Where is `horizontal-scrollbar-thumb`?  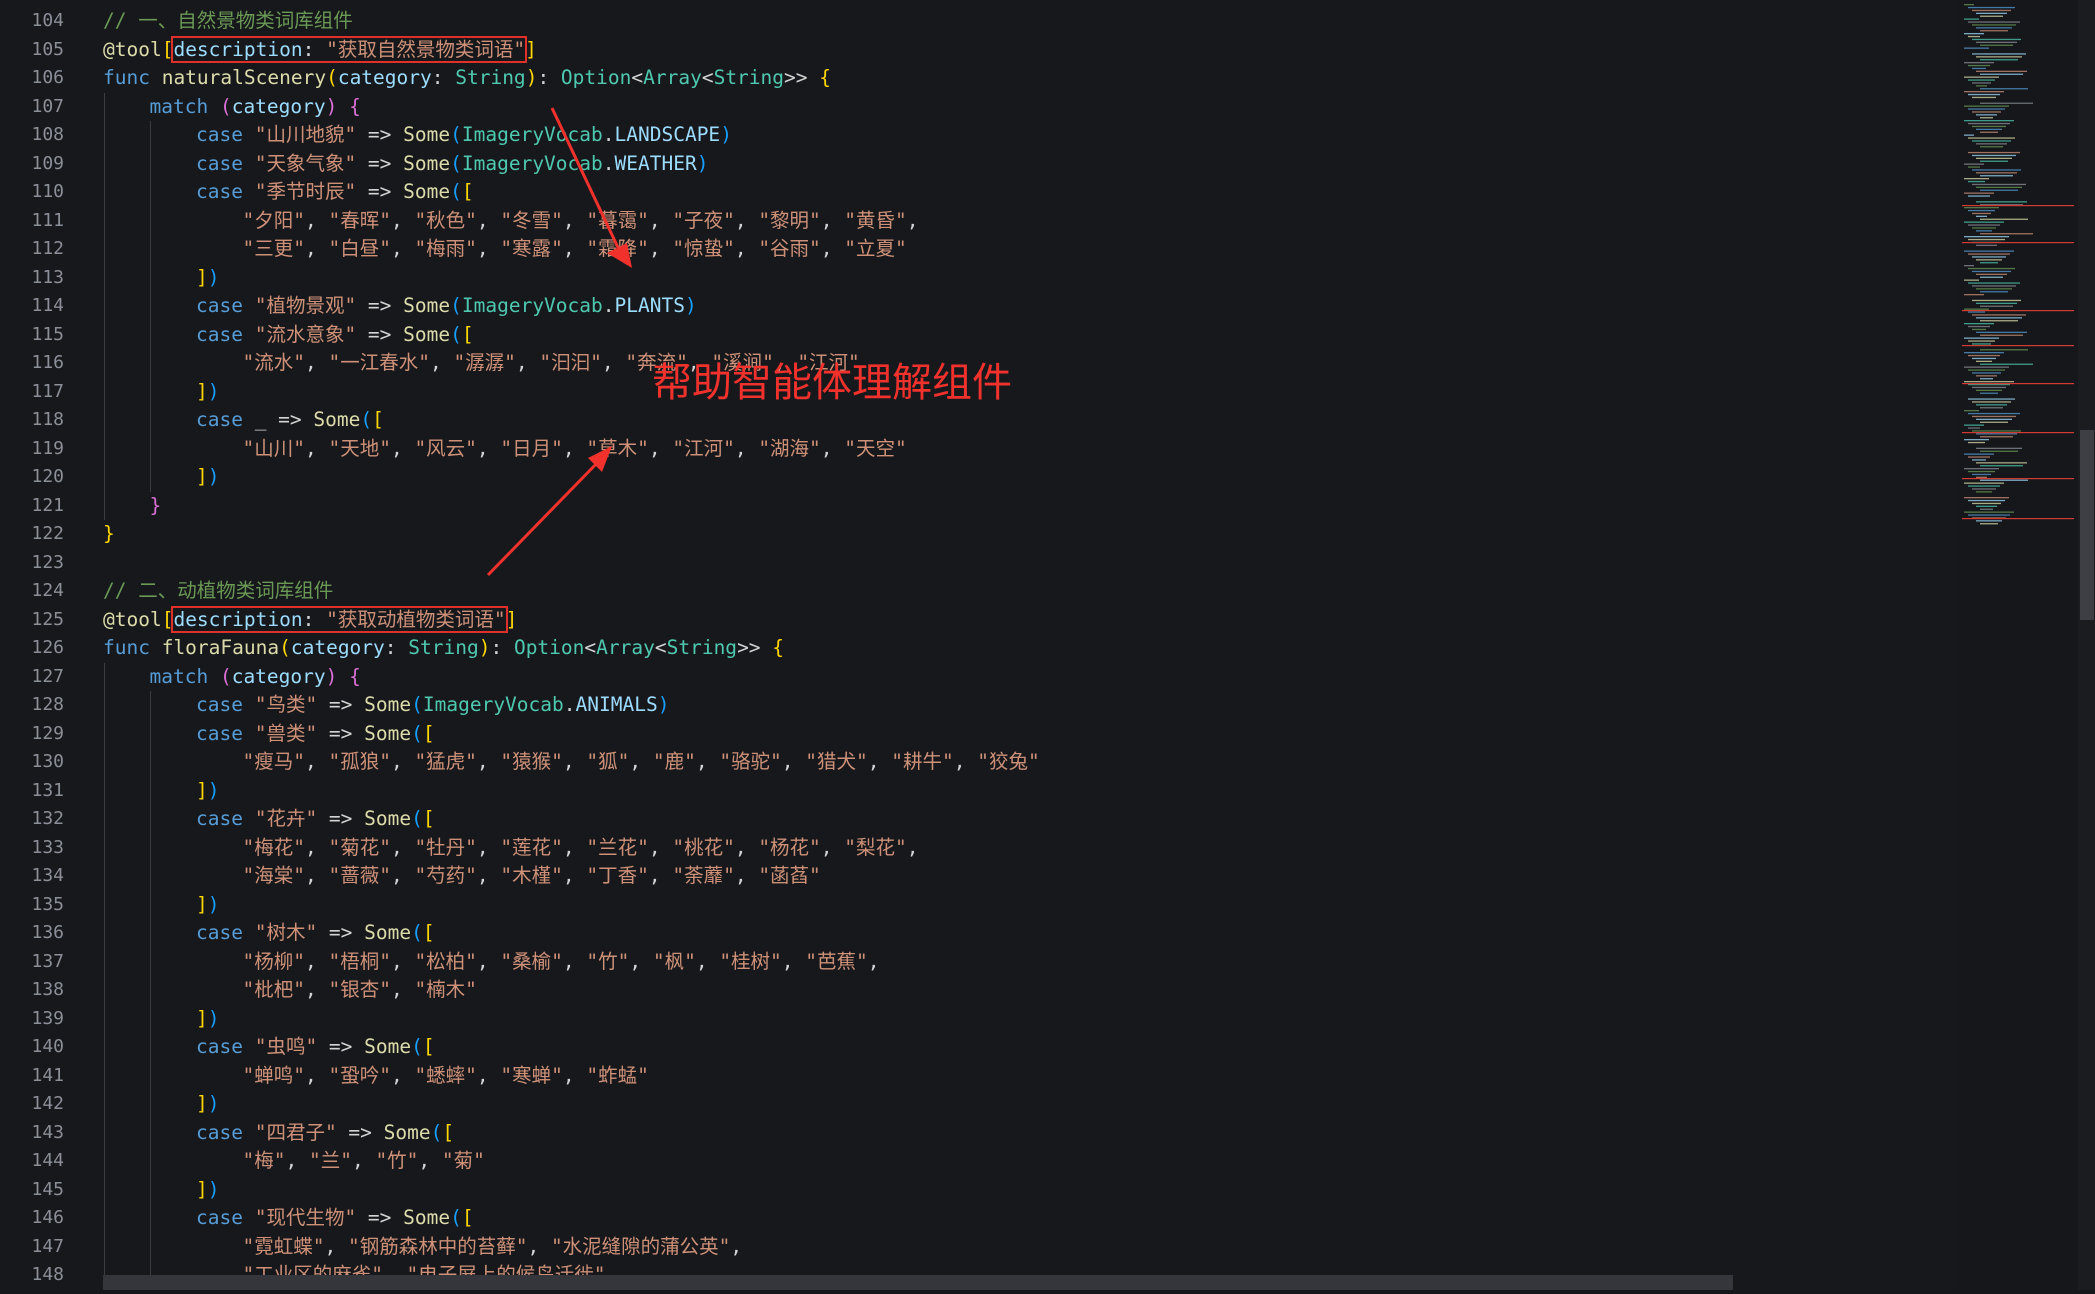
horizontal-scrollbar-thumb is located at coordinates (918, 1282).